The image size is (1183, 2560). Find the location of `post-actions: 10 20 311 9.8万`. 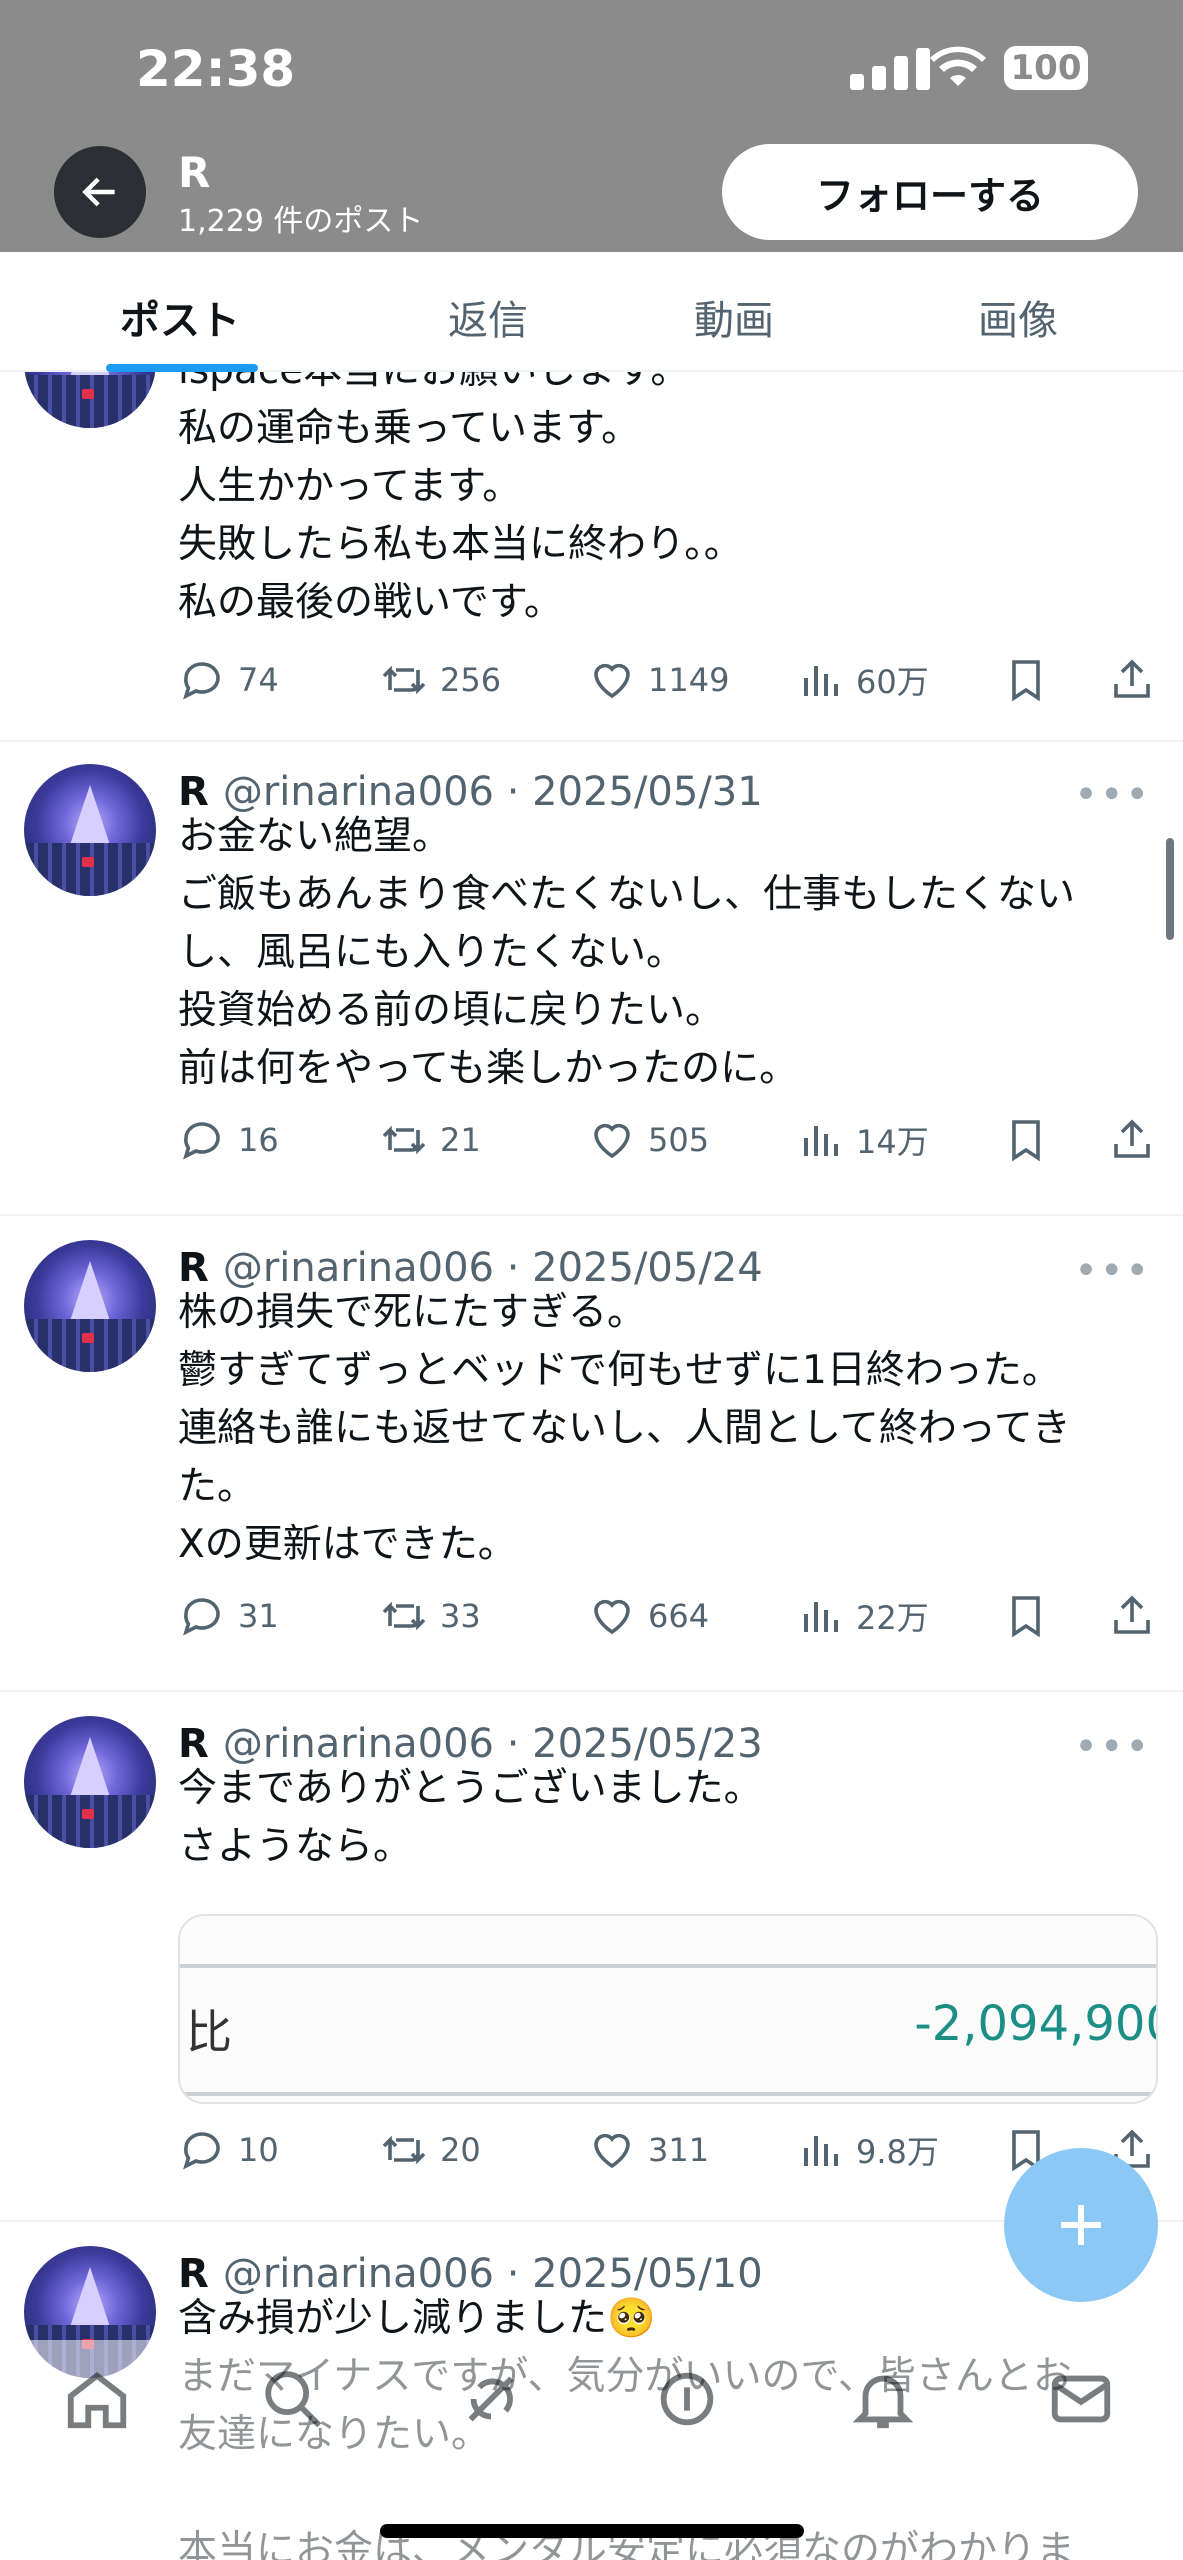

post-actions: 10 20 311 9.8万 is located at coordinates (670, 2150).